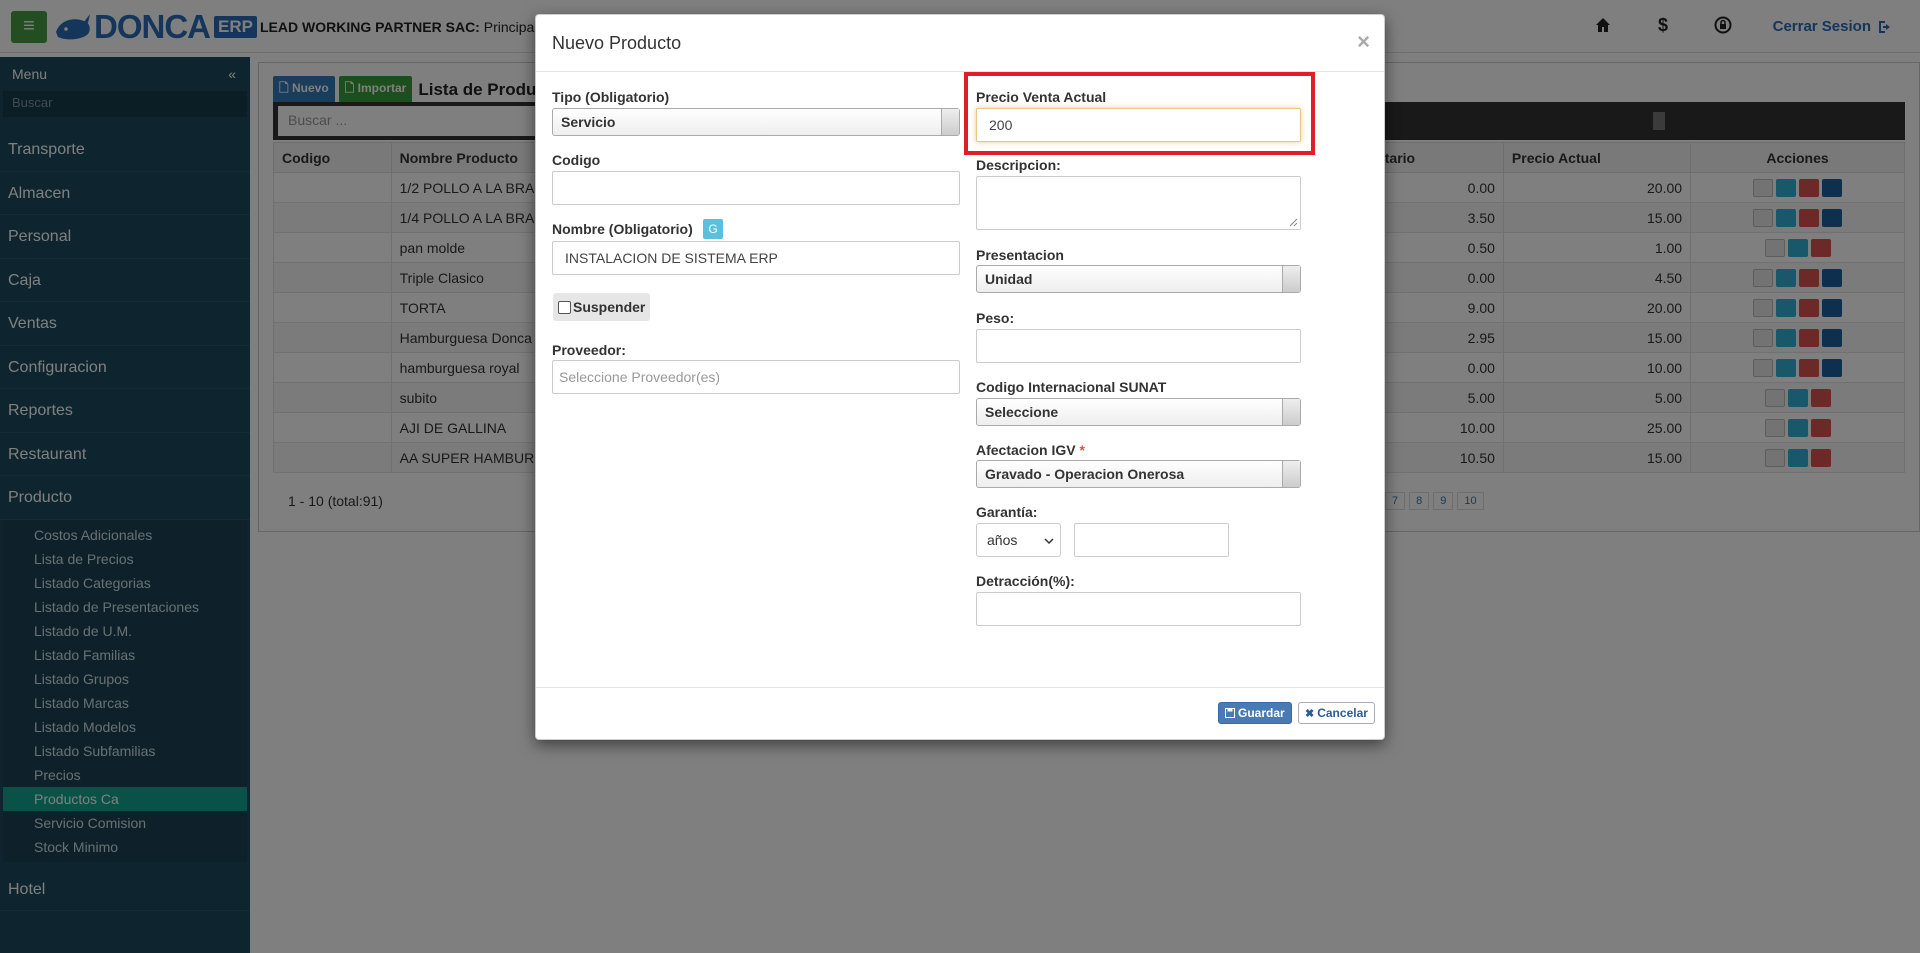 This screenshot has height=953, width=1920. Describe the element at coordinates (602, 307) in the screenshot. I see `suspender-checkbox: Suspender` at that location.